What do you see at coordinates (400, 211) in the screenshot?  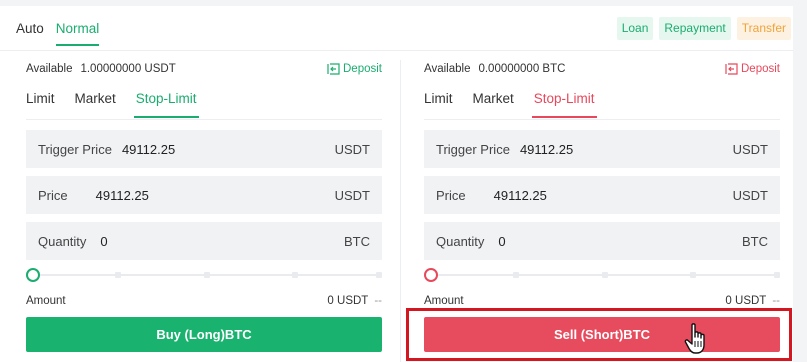 I see `panel-divider` at bounding box center [400, 211].